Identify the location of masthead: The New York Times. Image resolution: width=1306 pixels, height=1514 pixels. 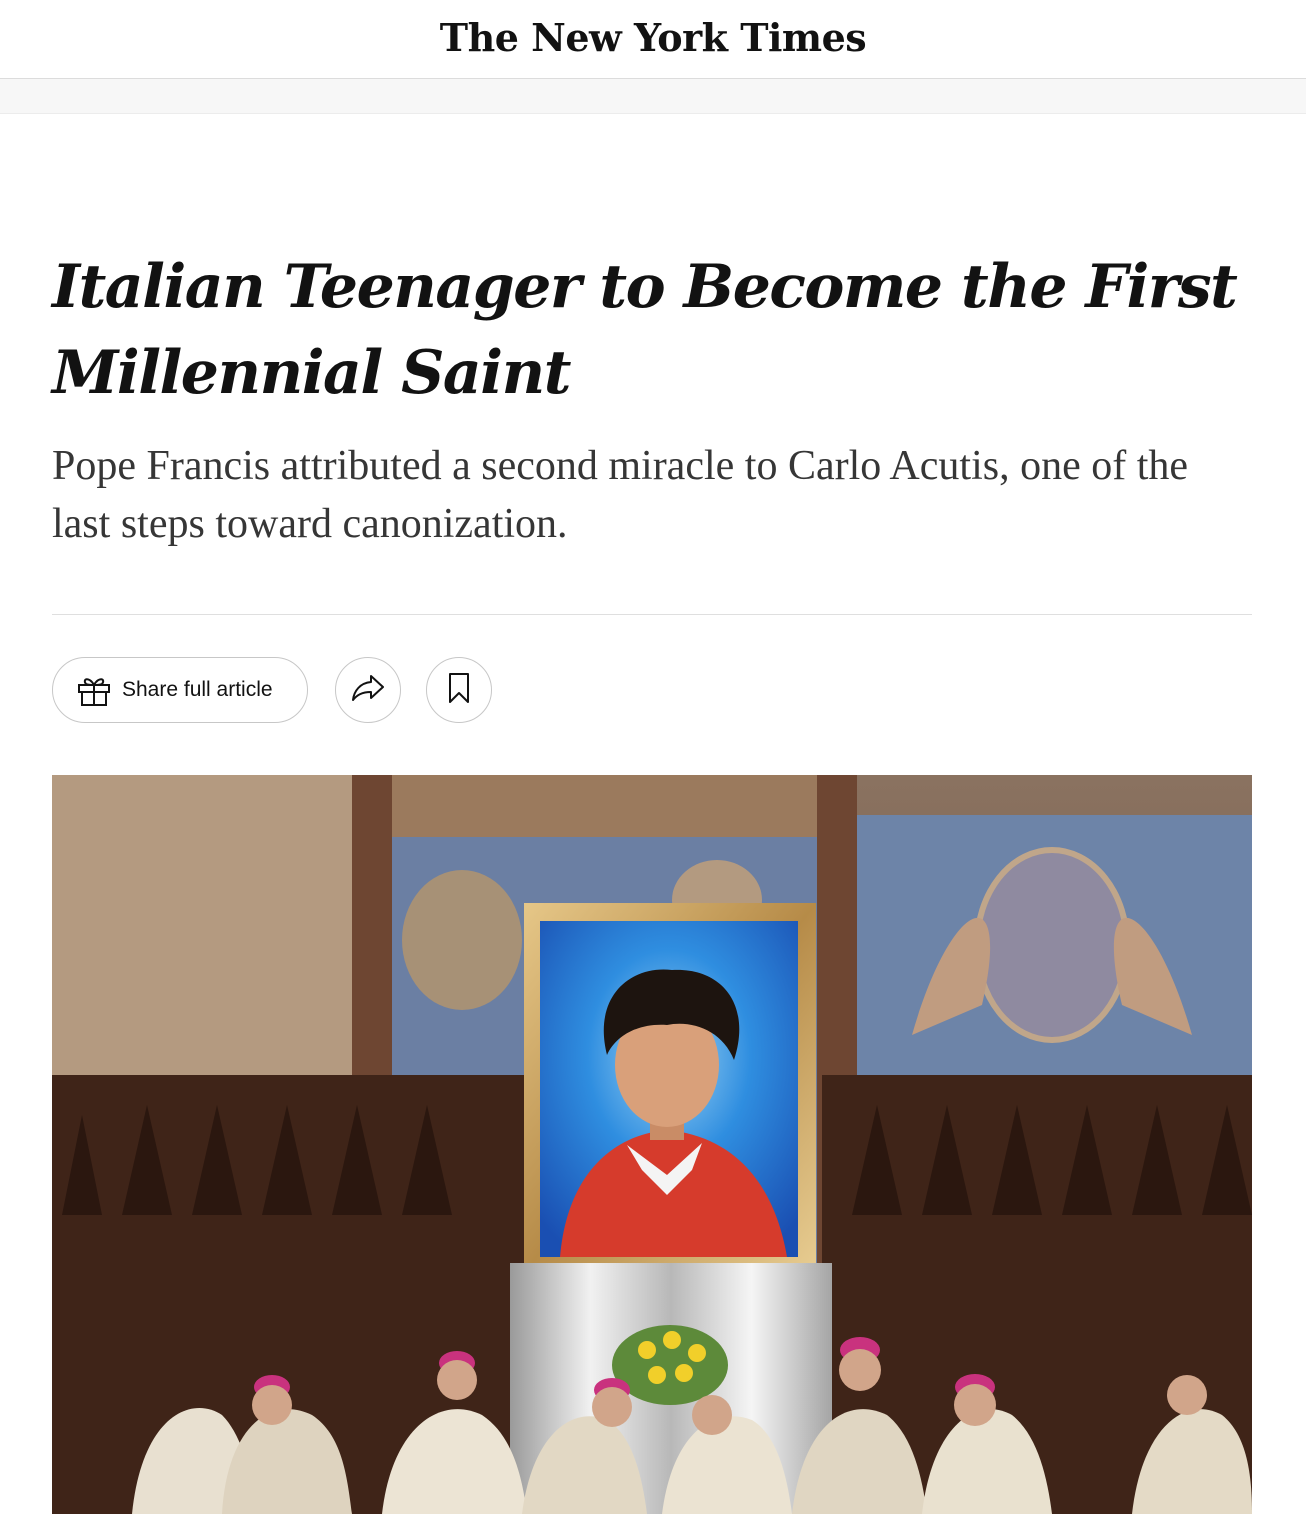
(653, 39).